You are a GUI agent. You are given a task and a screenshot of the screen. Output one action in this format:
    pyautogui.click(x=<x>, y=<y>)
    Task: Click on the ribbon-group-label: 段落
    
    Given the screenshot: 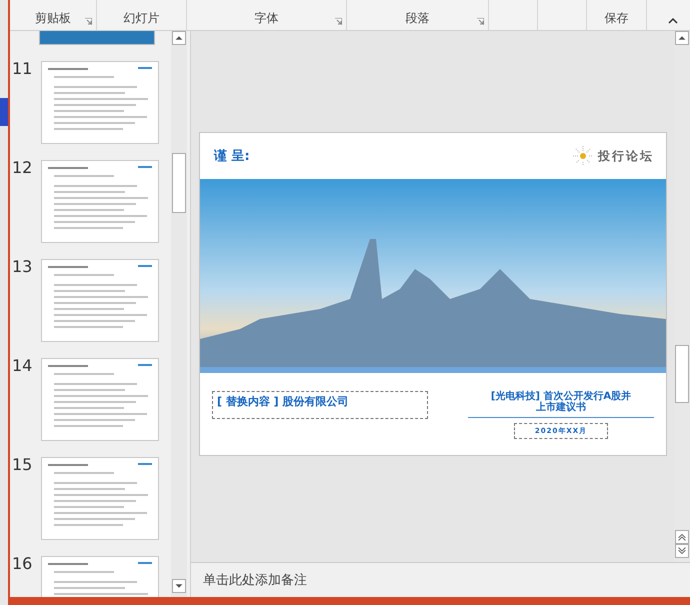 What is the action you would take?
    pyautogui.click(x=418, y=18)
    